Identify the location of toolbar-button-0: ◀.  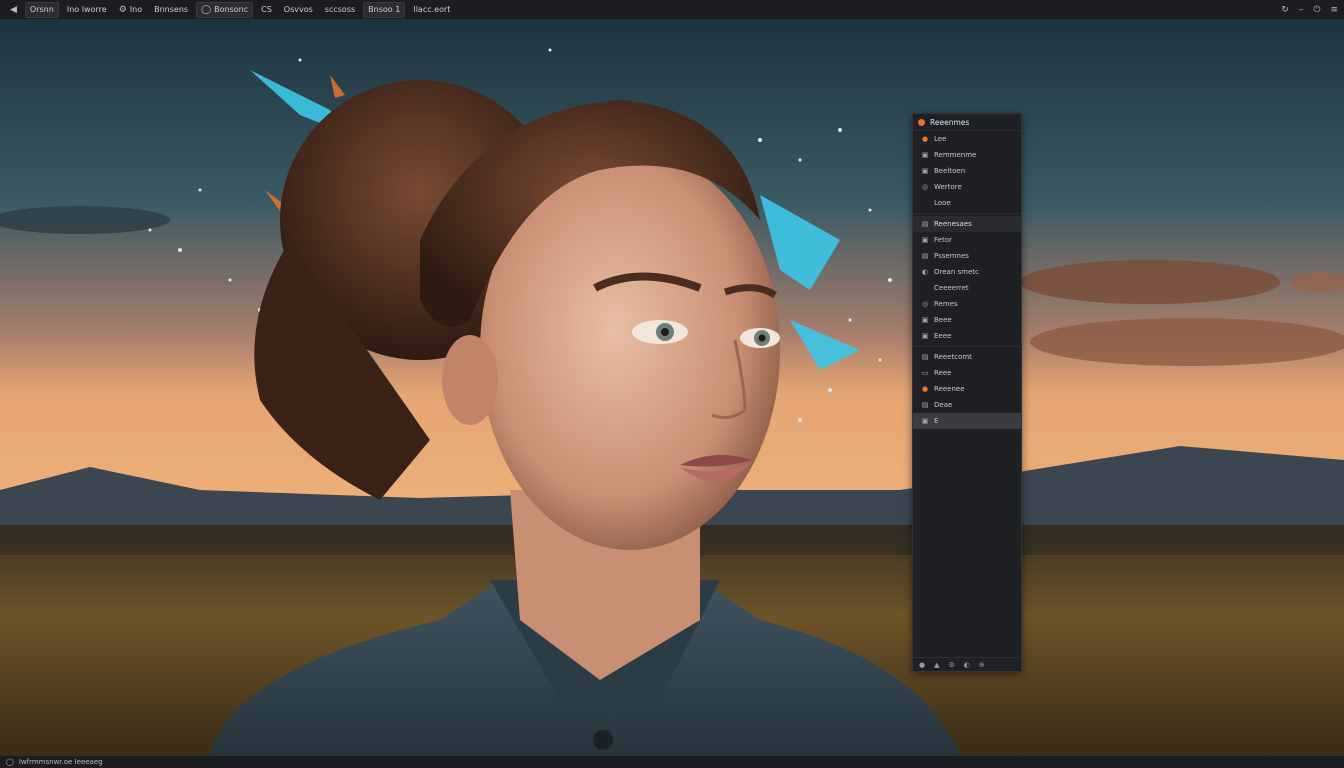
(13, 10).